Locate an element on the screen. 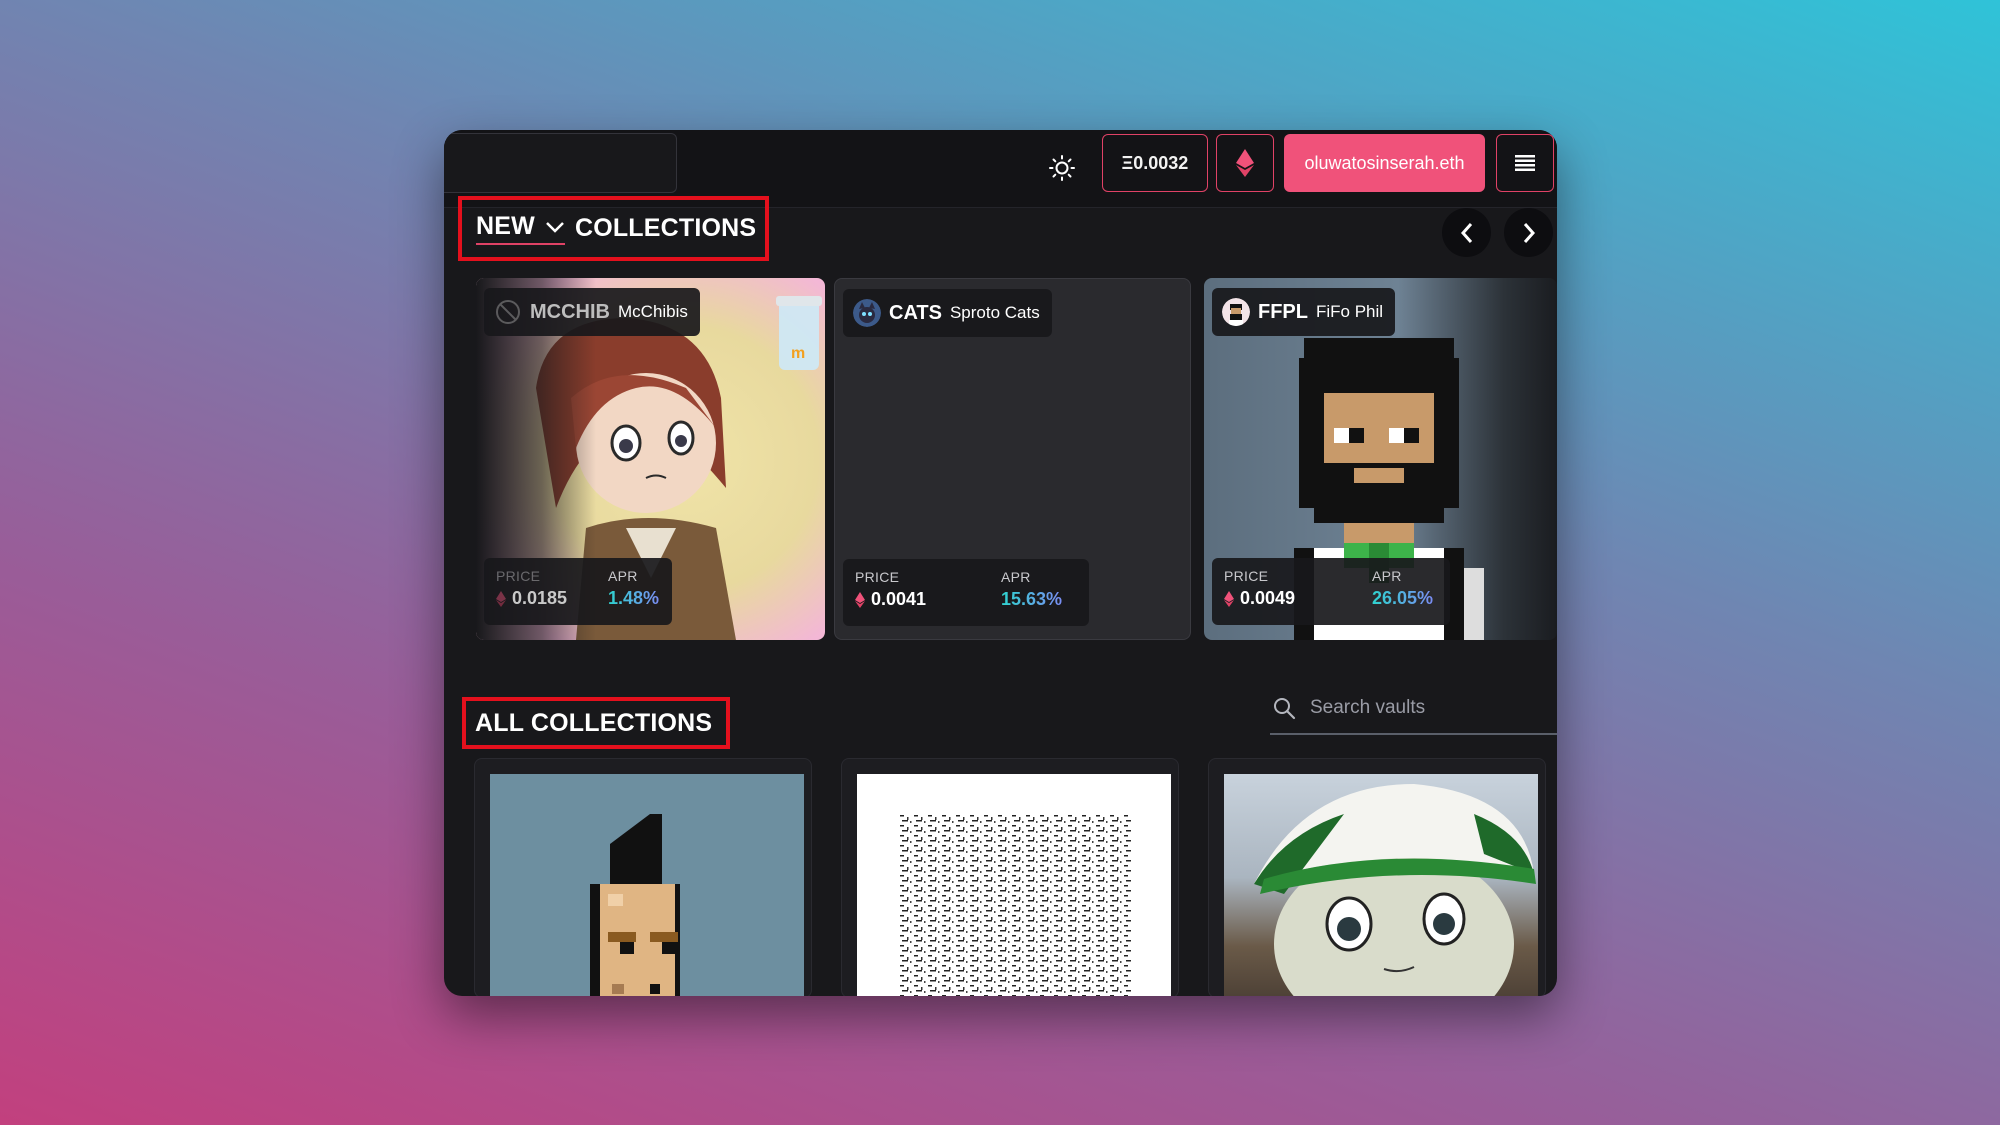 This screenshot has width=2000, height=1125. price-value: 0.0185 is located at coordinates (540, 598).